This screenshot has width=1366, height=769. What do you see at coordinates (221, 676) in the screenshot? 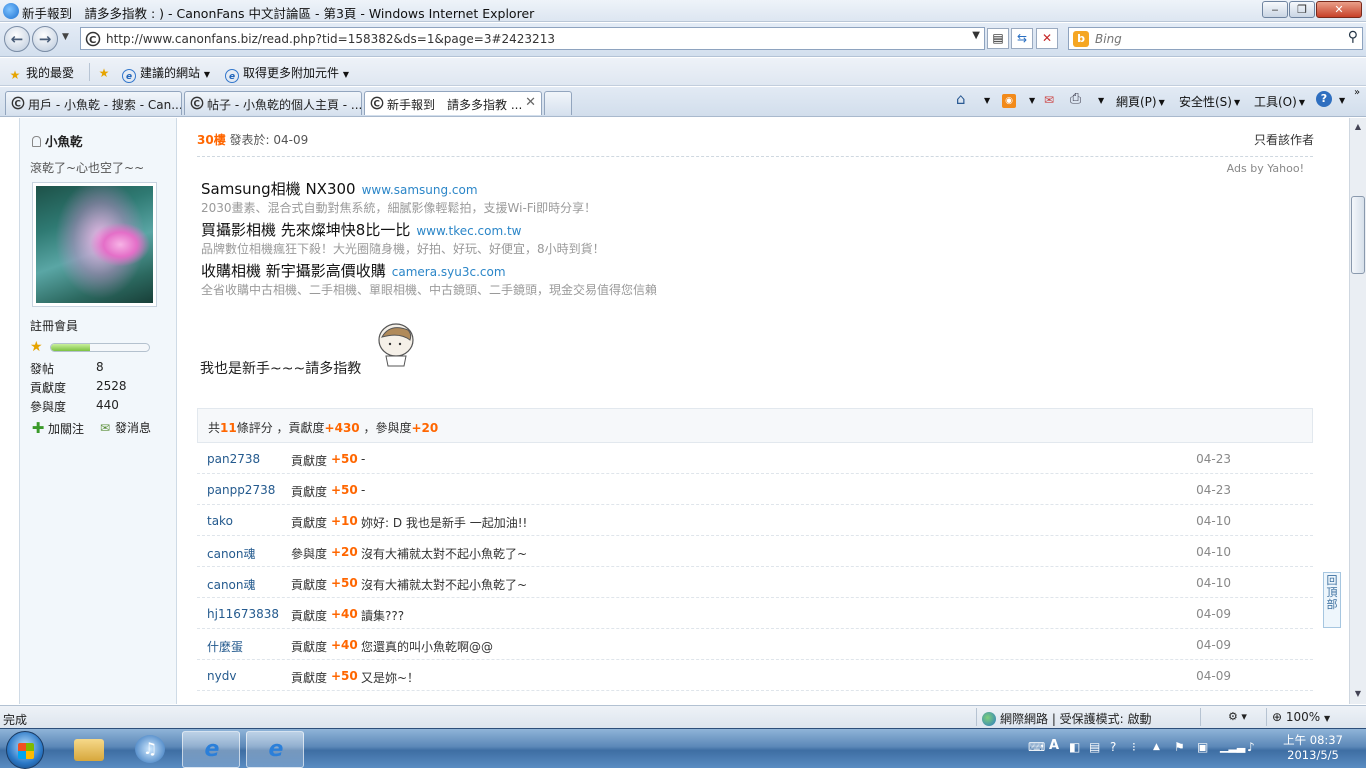
I see `rater-link: nydv` at bounding box center [221, 676].